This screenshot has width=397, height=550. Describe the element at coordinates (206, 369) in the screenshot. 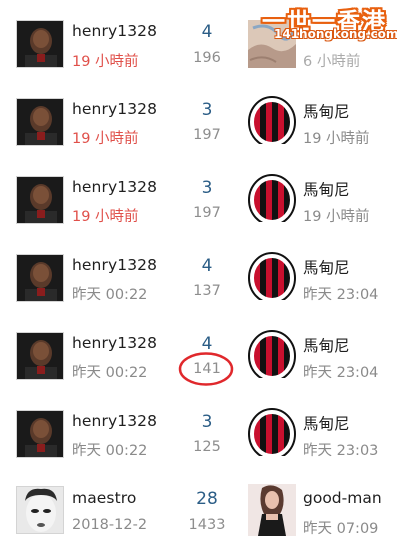

I see `highlight-circle` at that location.